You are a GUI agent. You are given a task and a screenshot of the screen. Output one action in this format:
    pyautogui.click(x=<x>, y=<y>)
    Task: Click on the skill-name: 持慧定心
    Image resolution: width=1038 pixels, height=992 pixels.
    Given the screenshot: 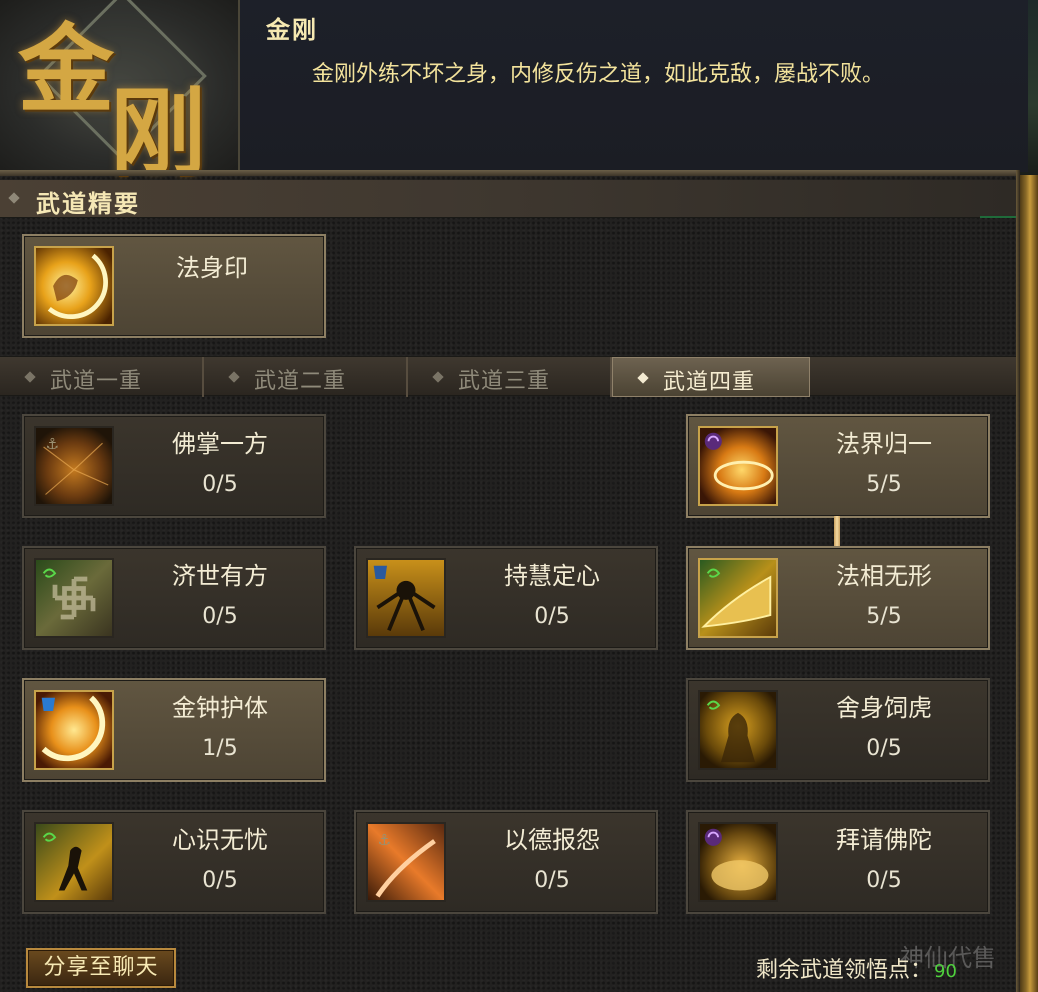 What is the action you would take?
    pyautogui.click(x=552, y=576)
    